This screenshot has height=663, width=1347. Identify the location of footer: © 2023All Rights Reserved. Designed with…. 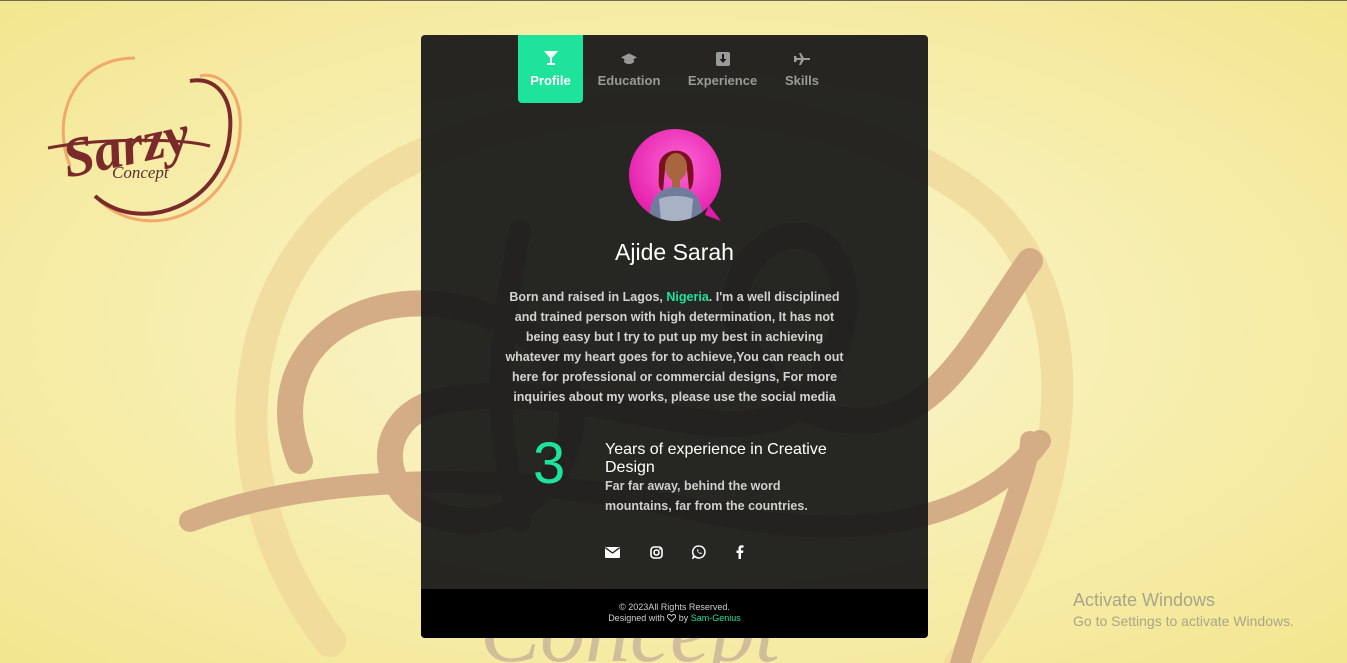
(674, 613).